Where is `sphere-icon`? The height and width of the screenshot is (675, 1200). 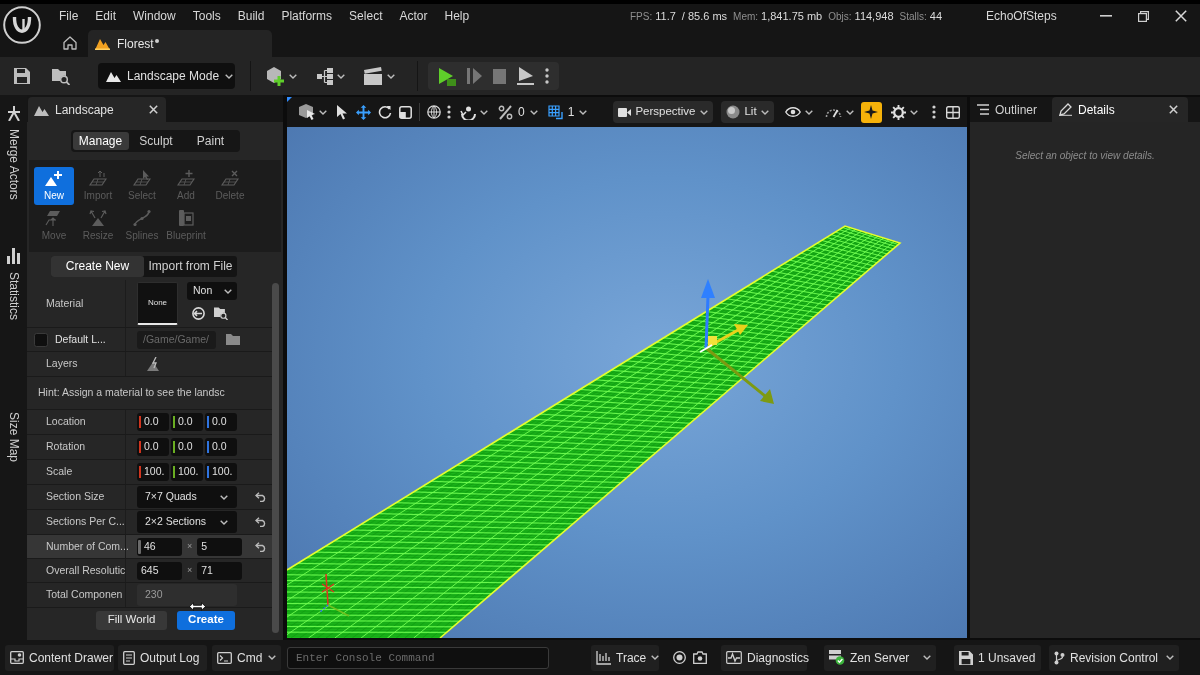 sphere-icon is located at coordinates (733, 112).